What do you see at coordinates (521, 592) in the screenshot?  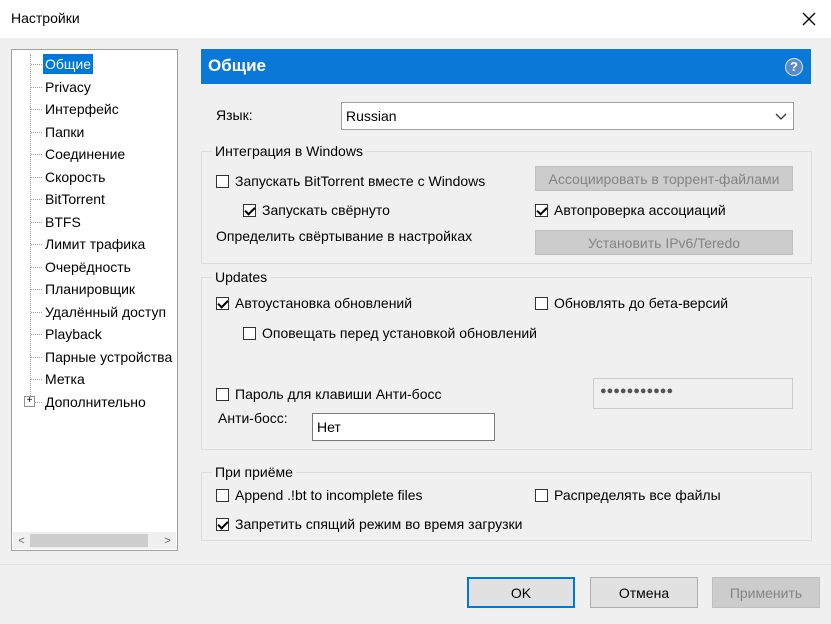 I see `ok-button: OK` at bounding box center [521, 592].